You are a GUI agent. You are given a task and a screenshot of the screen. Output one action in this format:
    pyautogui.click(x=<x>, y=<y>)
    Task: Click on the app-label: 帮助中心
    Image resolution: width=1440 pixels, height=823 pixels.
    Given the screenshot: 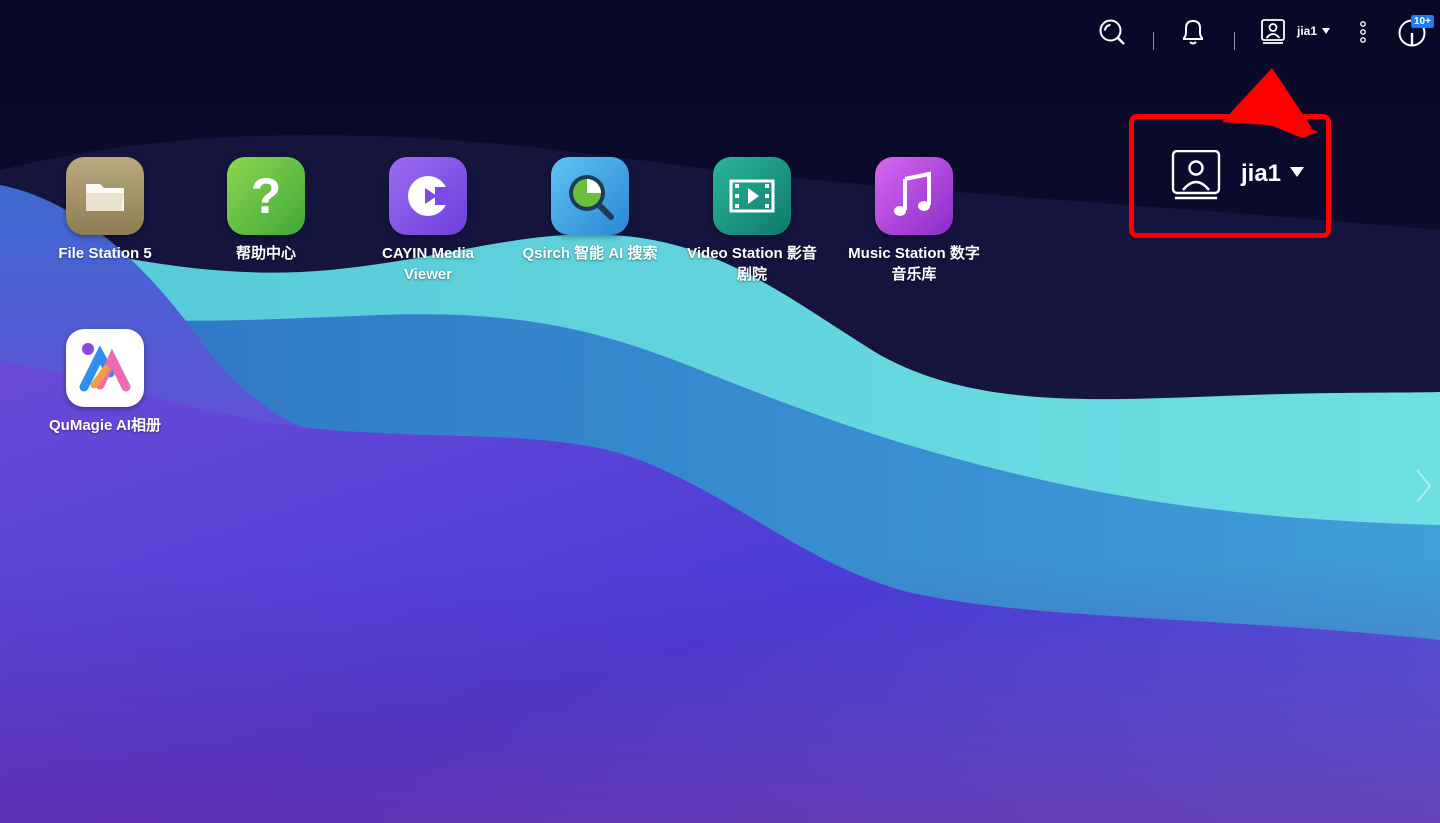 What is the action you would take?
    pyautogui.click(x=265, y=253)
    